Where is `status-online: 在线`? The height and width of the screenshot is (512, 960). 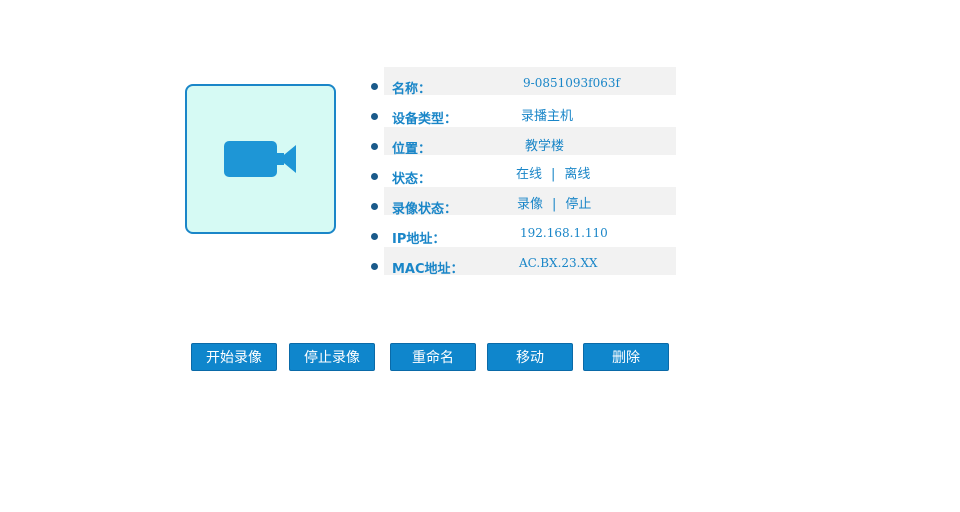 status-online: 在线 is located at coordinates (529, 174).